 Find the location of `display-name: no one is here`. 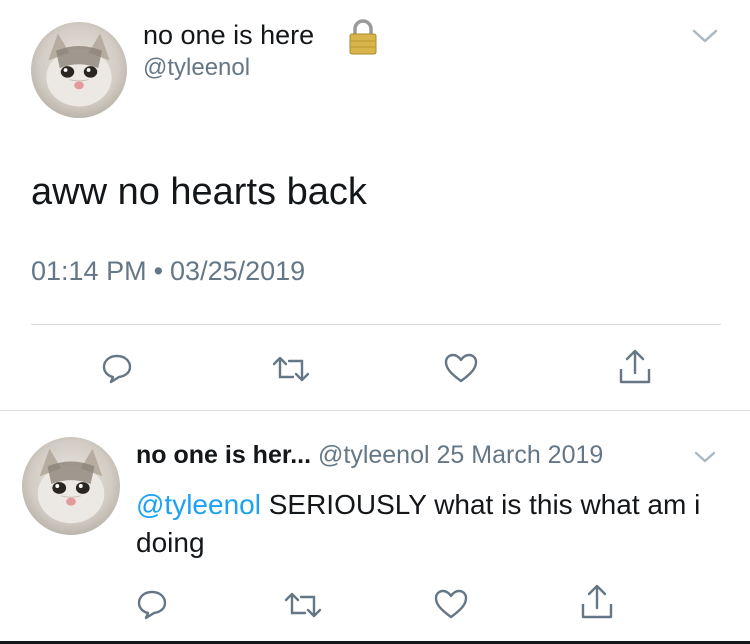

display-name: no one is here is located at coordinates (228, 35).